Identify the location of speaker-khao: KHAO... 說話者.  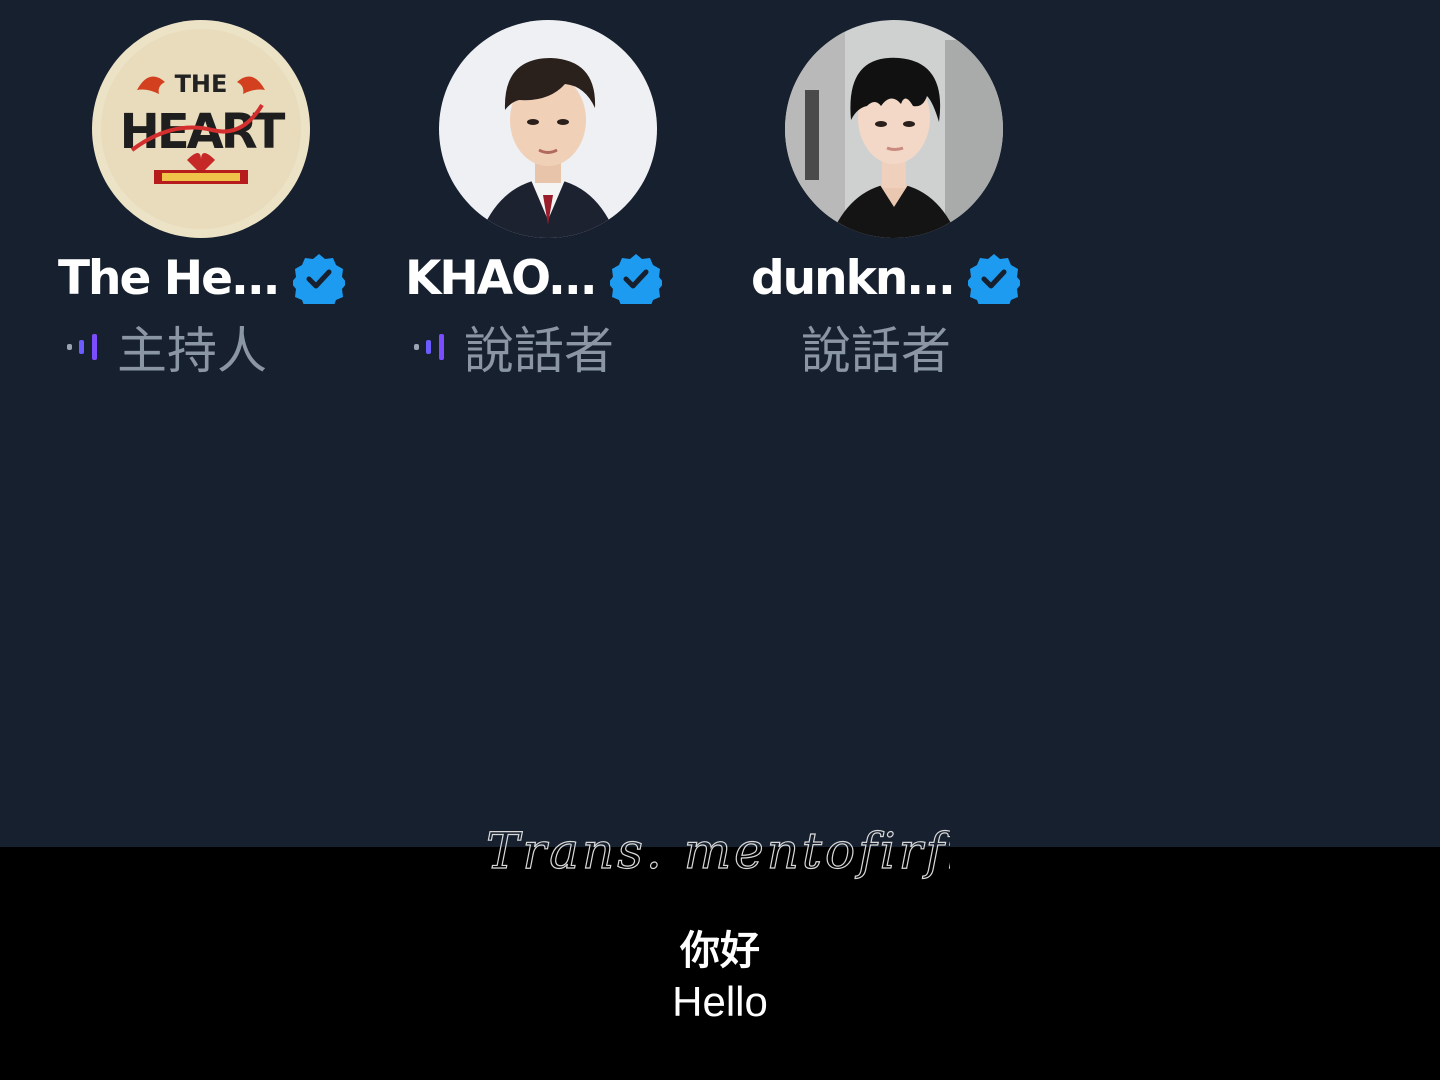
(547, 210).